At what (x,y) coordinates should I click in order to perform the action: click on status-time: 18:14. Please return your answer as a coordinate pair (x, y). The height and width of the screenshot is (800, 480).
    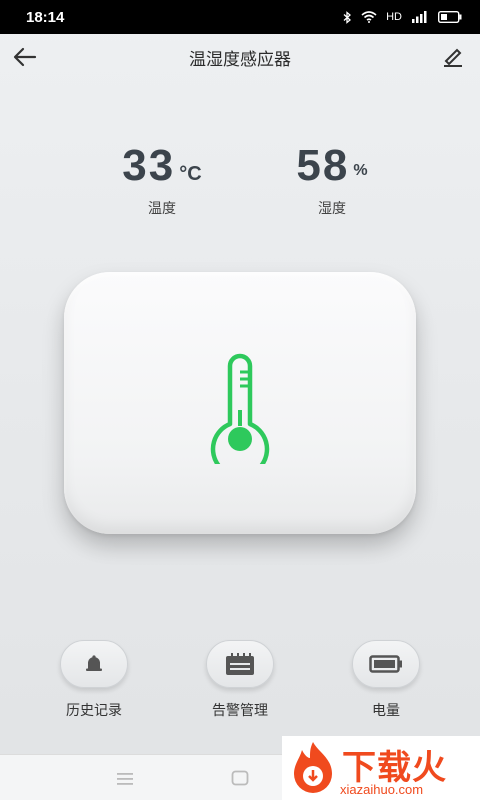
    Looking at the image, I should click on (45, 17).